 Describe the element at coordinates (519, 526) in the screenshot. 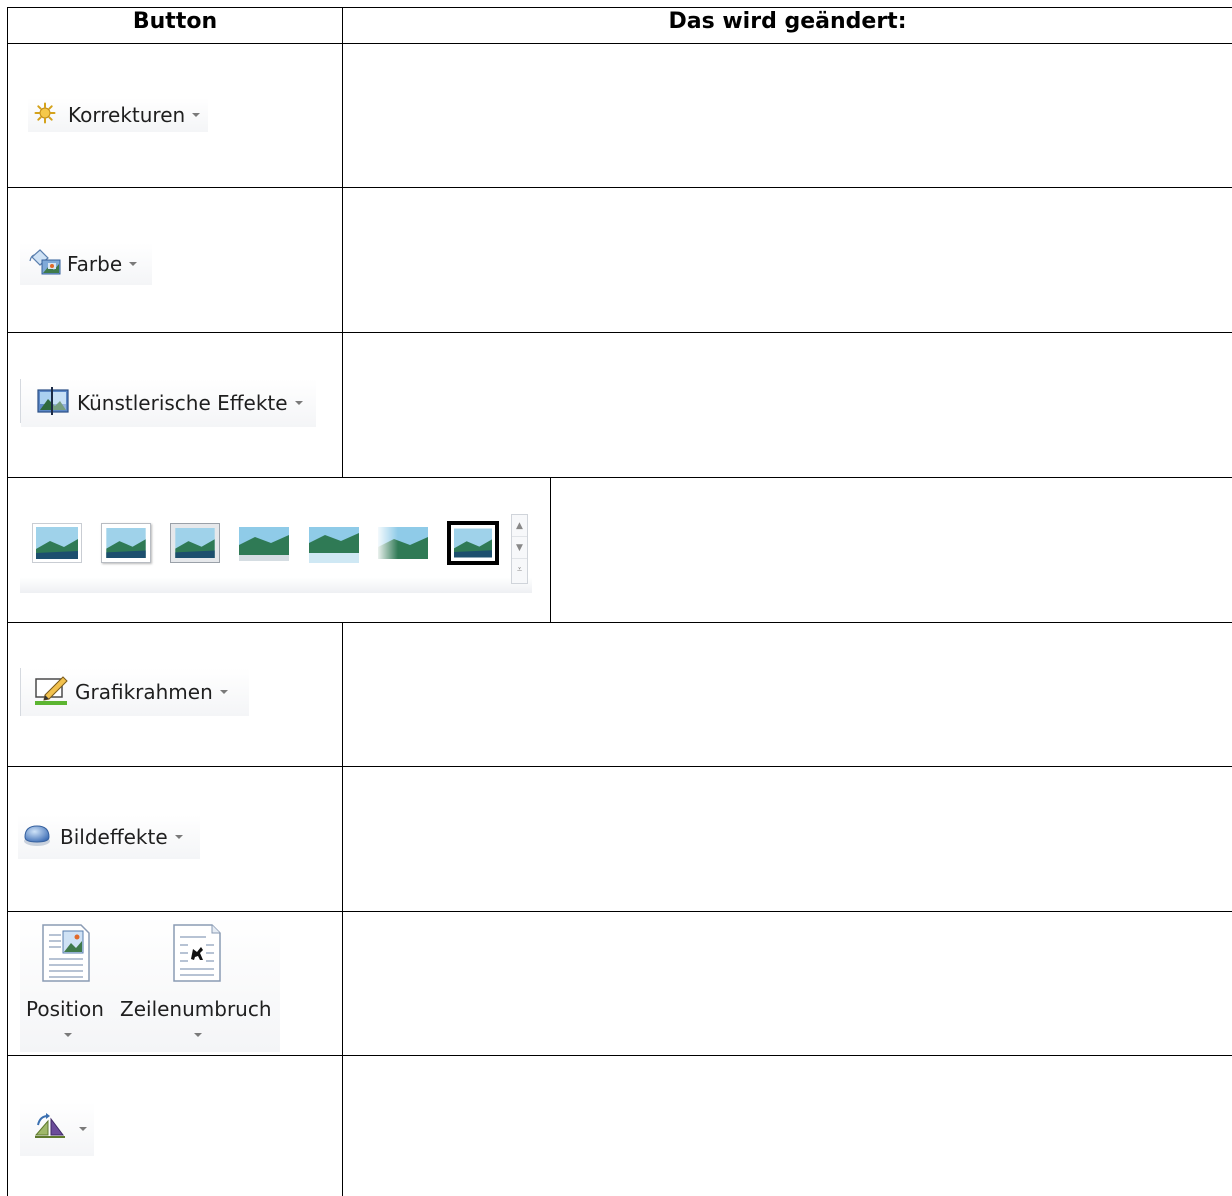

I see `scroll-up-icon: ▲` at that location.